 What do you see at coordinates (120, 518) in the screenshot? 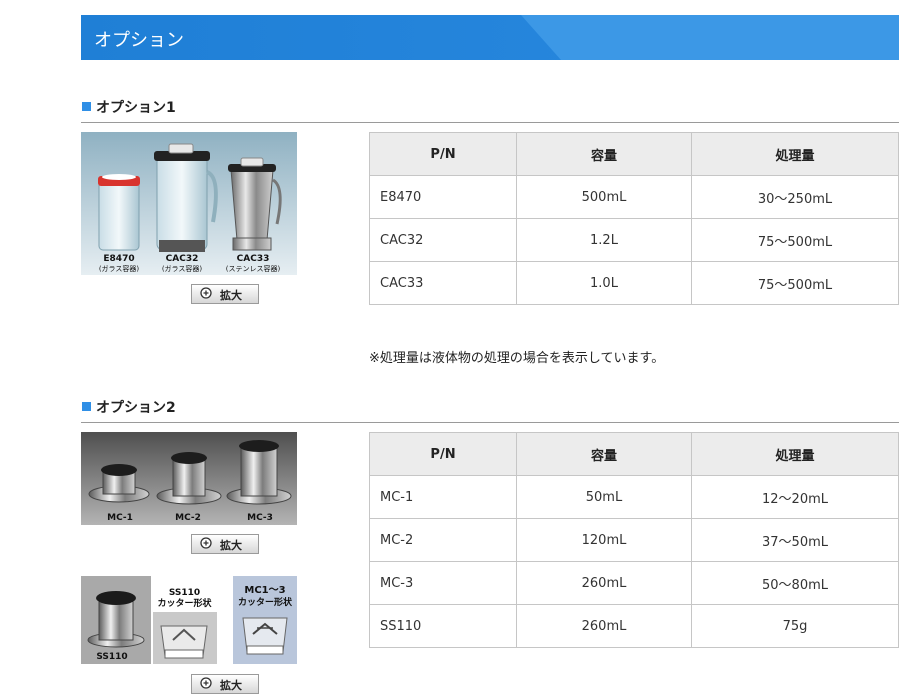
I see `photo-label-mc1: MC-1` at bounding box center [120, 518].